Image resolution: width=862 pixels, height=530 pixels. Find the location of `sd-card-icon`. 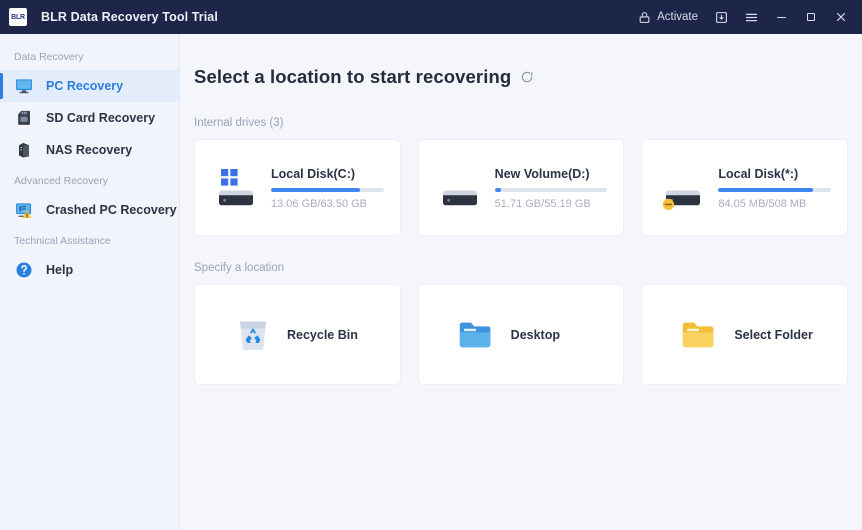

sd-card-icon is located at coordinates (24, 118).